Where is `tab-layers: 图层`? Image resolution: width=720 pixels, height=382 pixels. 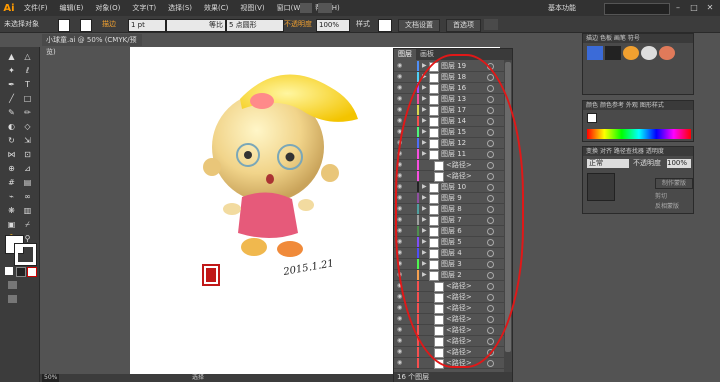
tab-layers: 图层 is located at coordinates (405, 54).